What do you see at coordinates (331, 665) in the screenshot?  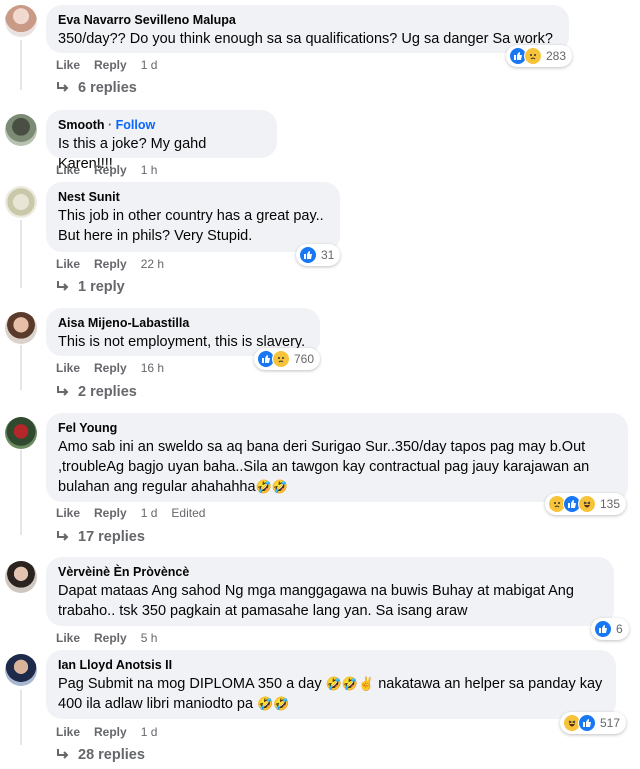 I see `comment-author: Ian Lloyd Anotsis II` at bounding box center [331, 665].